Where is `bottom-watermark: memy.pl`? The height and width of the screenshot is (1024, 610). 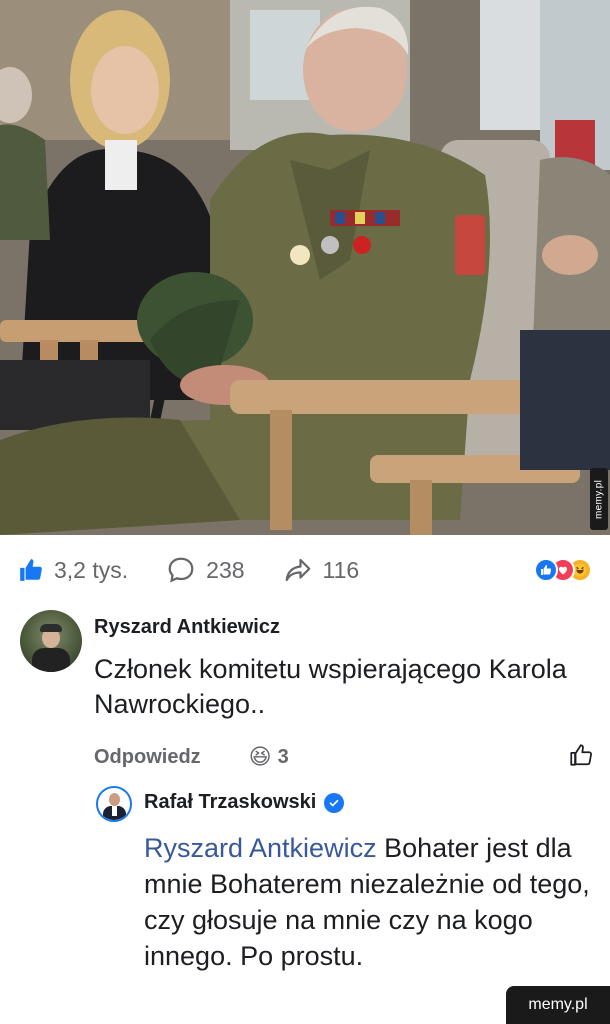
bottom-watermark: memy.pl is located at coordinates (558, 1005).